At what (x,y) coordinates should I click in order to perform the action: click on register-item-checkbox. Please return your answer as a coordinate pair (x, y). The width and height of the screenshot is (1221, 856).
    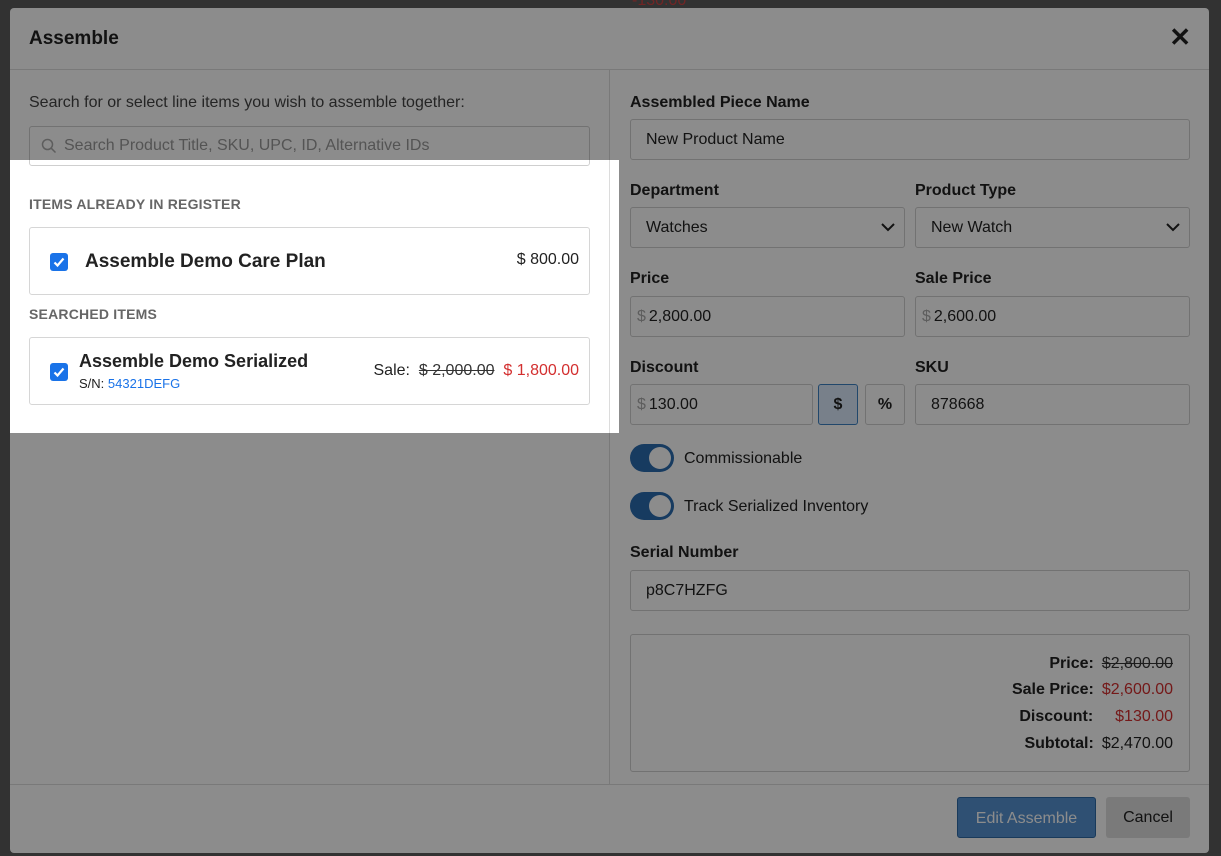
    Looking at the image, I should click on (59, 262).